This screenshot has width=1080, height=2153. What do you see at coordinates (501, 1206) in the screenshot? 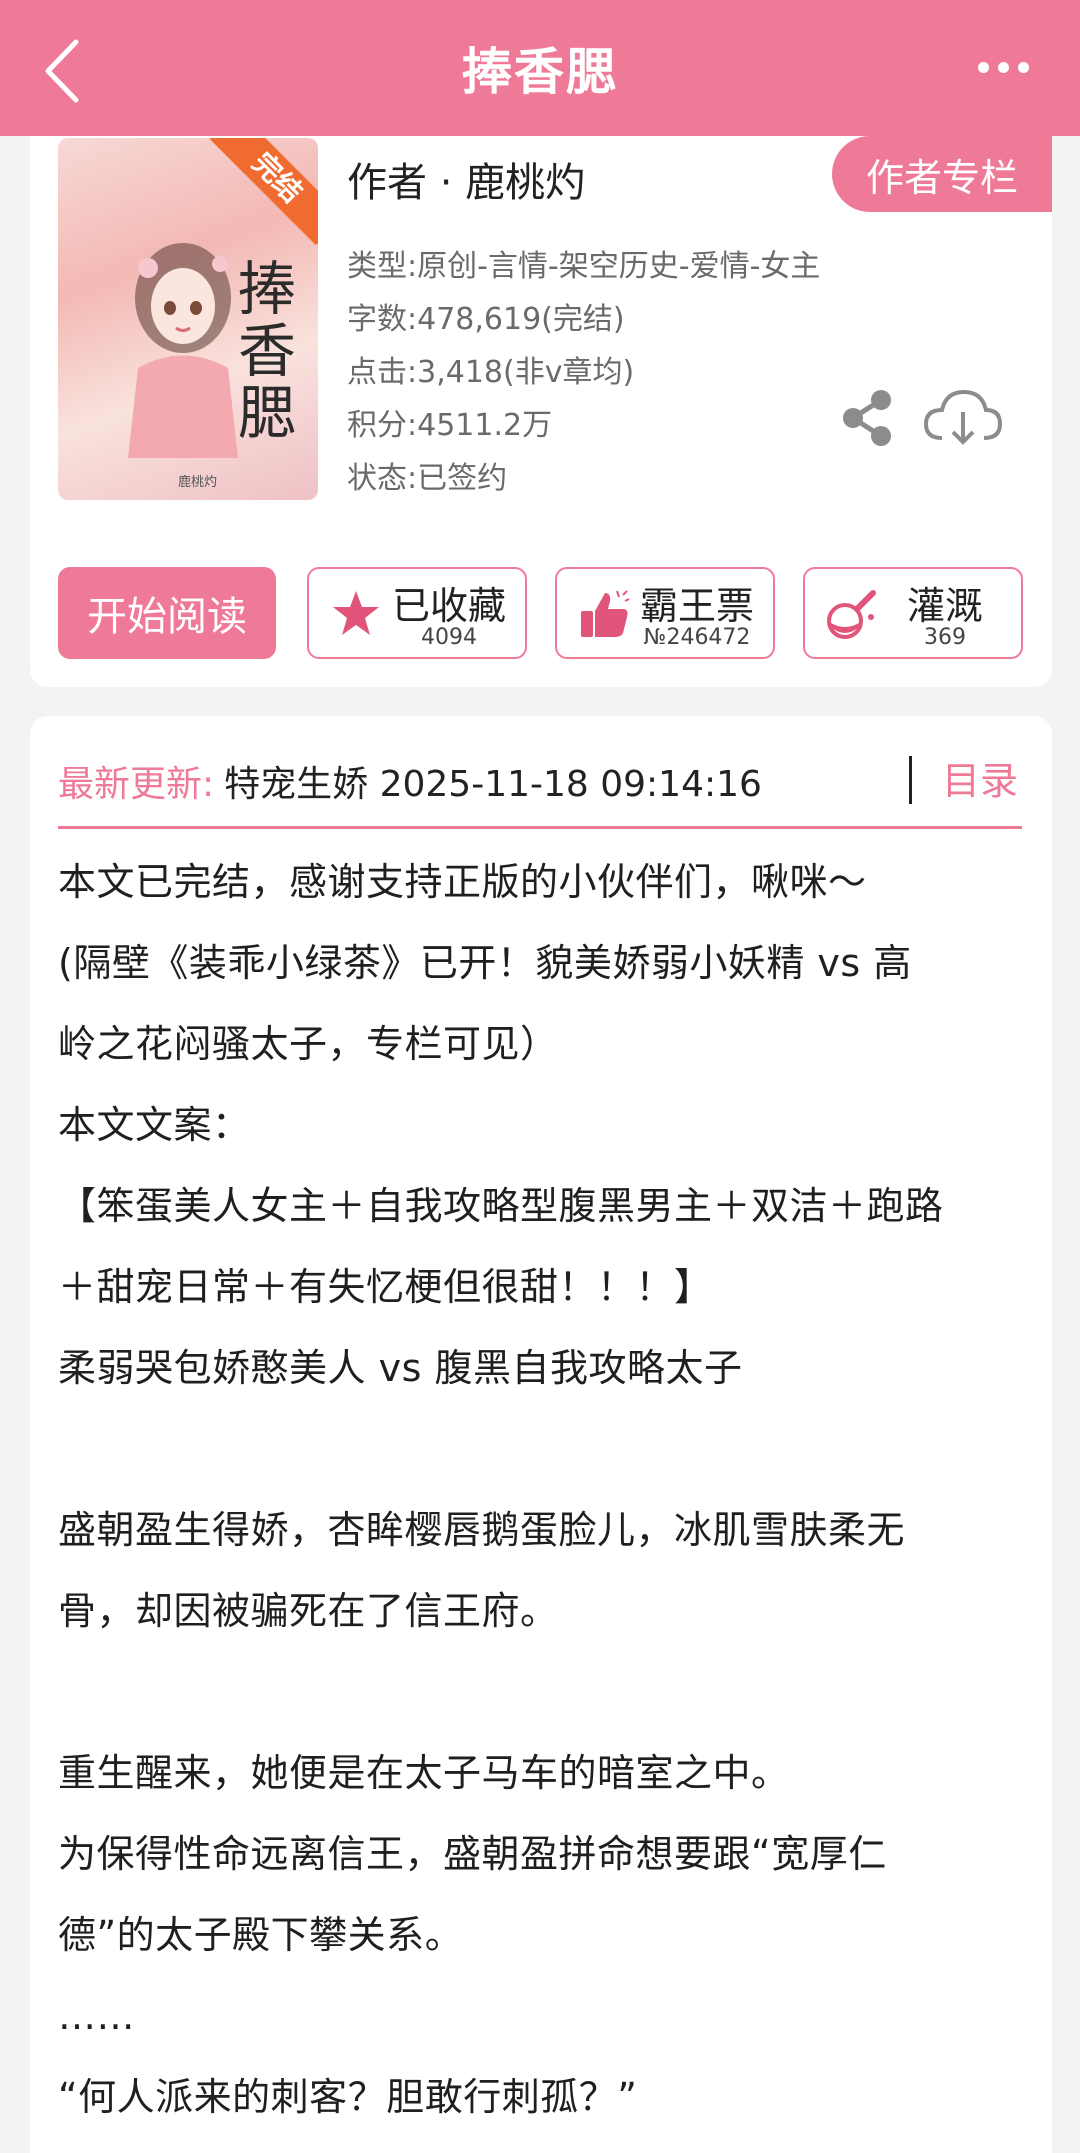
I see `synopsis-line: 【笨蛋美人女主＋自我攻略型腹黑男主＋双洁＋跑路` at bounding box center [501, 1206].